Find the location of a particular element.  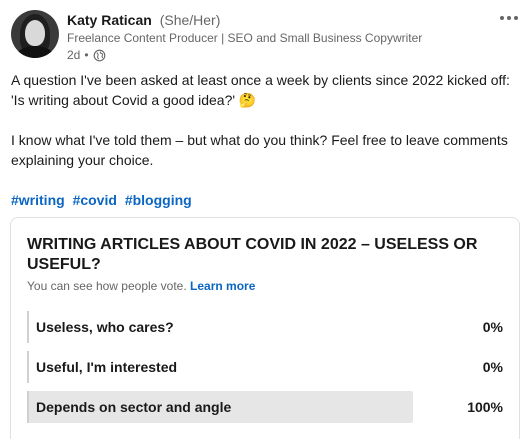

author-pronouns: (She/Her) is located at coordinates (190, 20).